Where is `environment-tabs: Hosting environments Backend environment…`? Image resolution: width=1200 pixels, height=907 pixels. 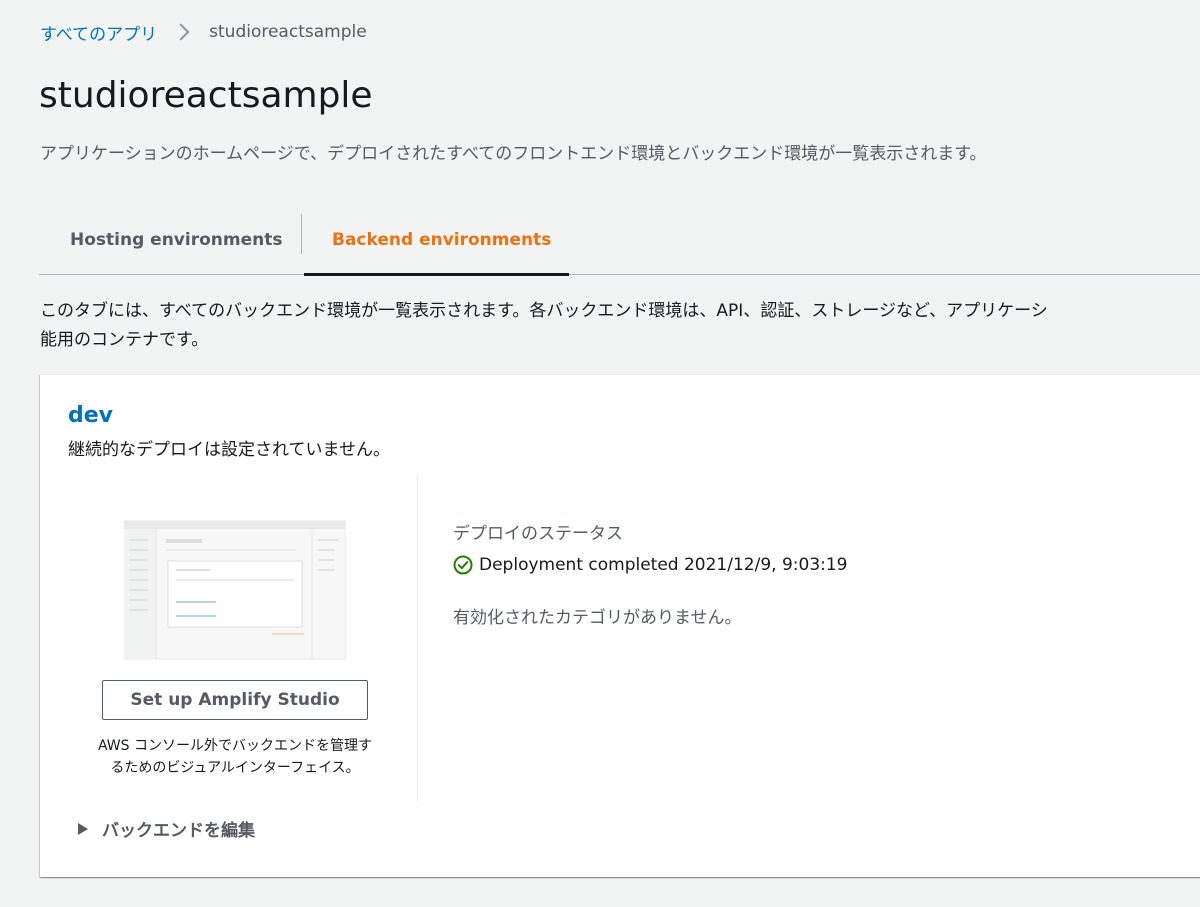 environment-tabs: Hosting environments Backend environment… is located at coordinates (619, 241).